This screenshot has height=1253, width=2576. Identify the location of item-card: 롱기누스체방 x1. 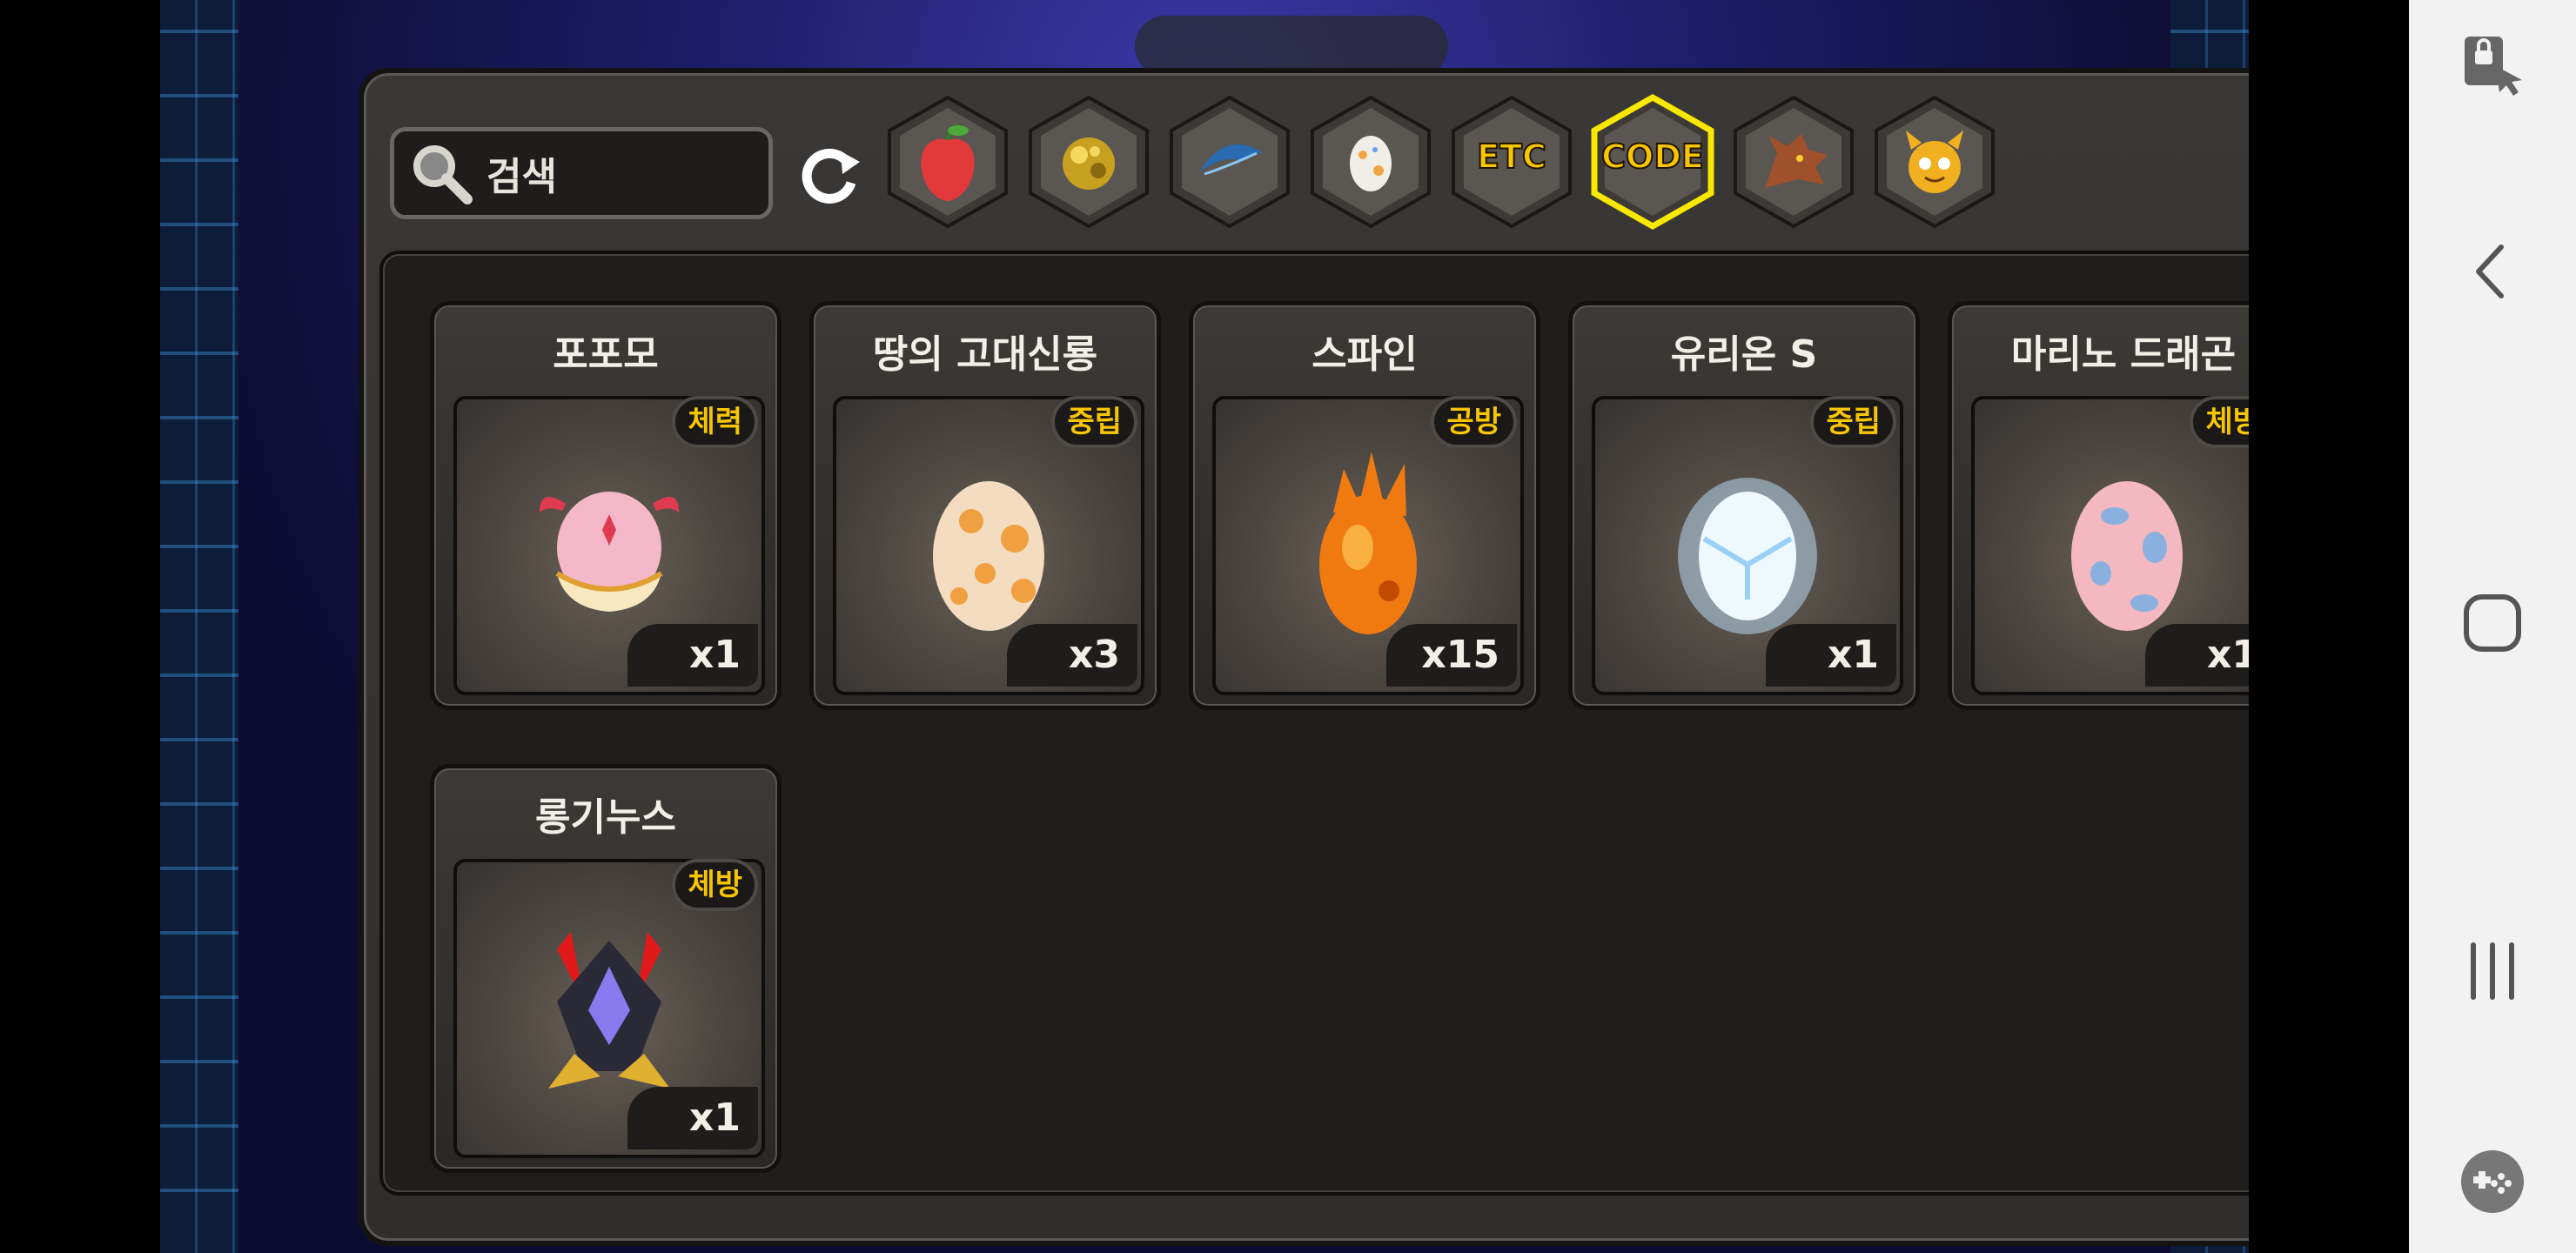
(606, 968).